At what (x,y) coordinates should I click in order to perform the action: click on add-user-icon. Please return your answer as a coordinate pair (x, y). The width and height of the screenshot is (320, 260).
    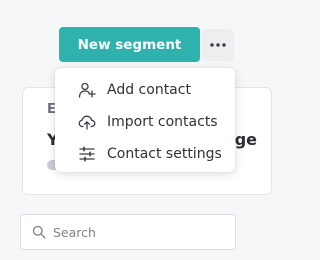
    Looking at the image, I should click on (87, 90).